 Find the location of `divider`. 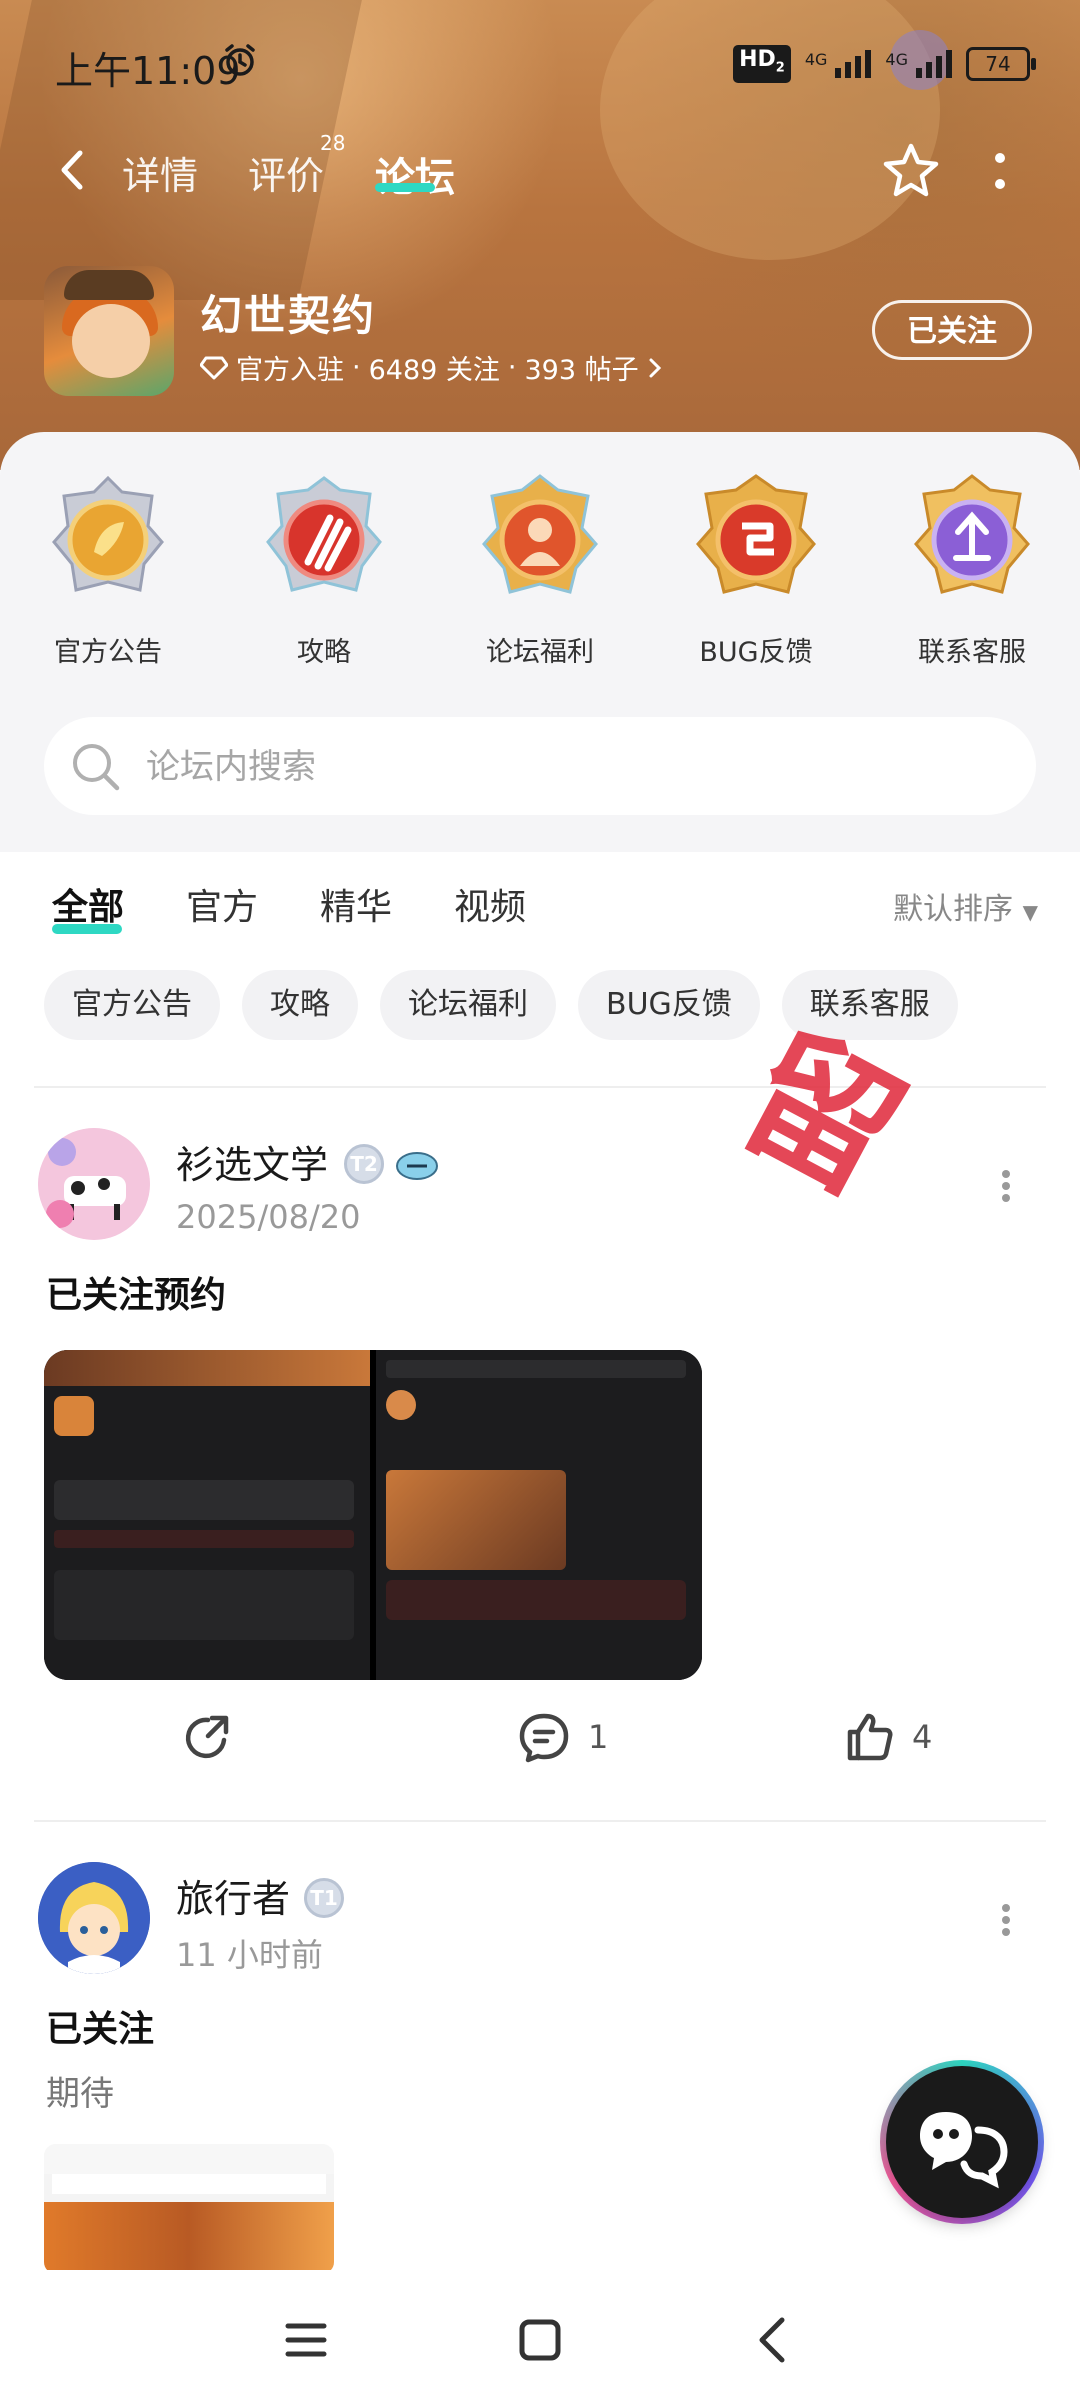

divider is located at coordinates (540, 1821).